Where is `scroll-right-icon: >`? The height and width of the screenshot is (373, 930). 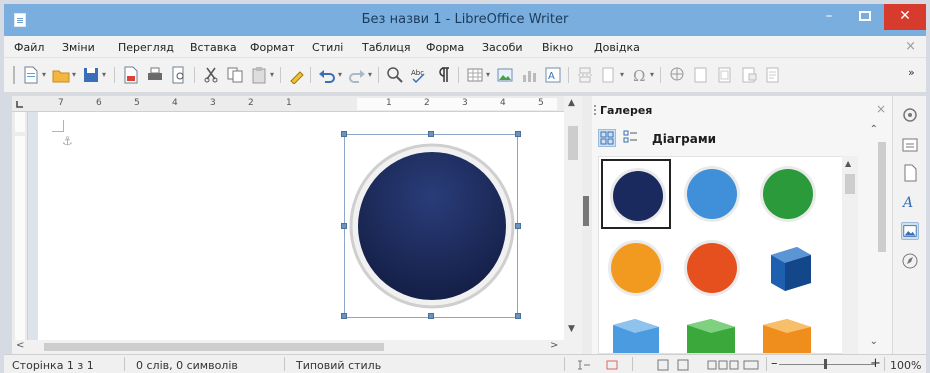
scroll-right-icon: > is located at coordinates (554, 345).